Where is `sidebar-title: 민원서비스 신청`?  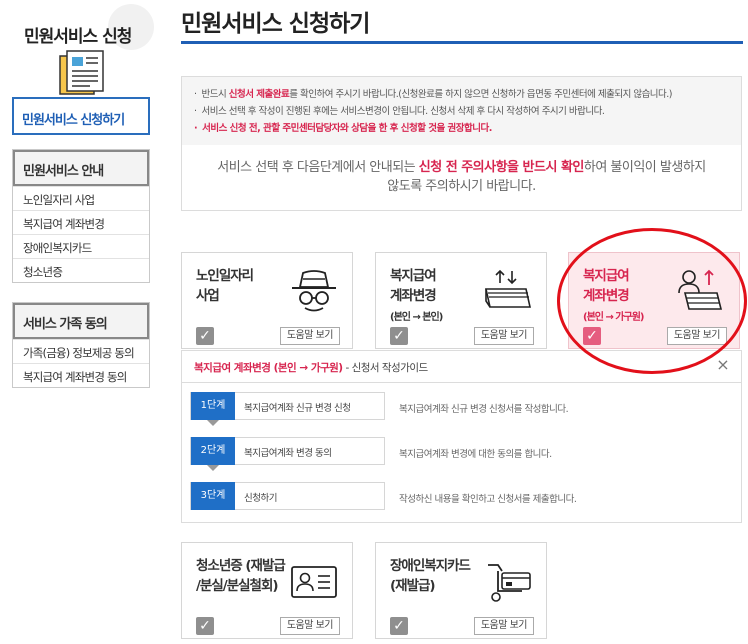
sidebar-title: 민원서비스 신청 is located at coordinates (78, 37).